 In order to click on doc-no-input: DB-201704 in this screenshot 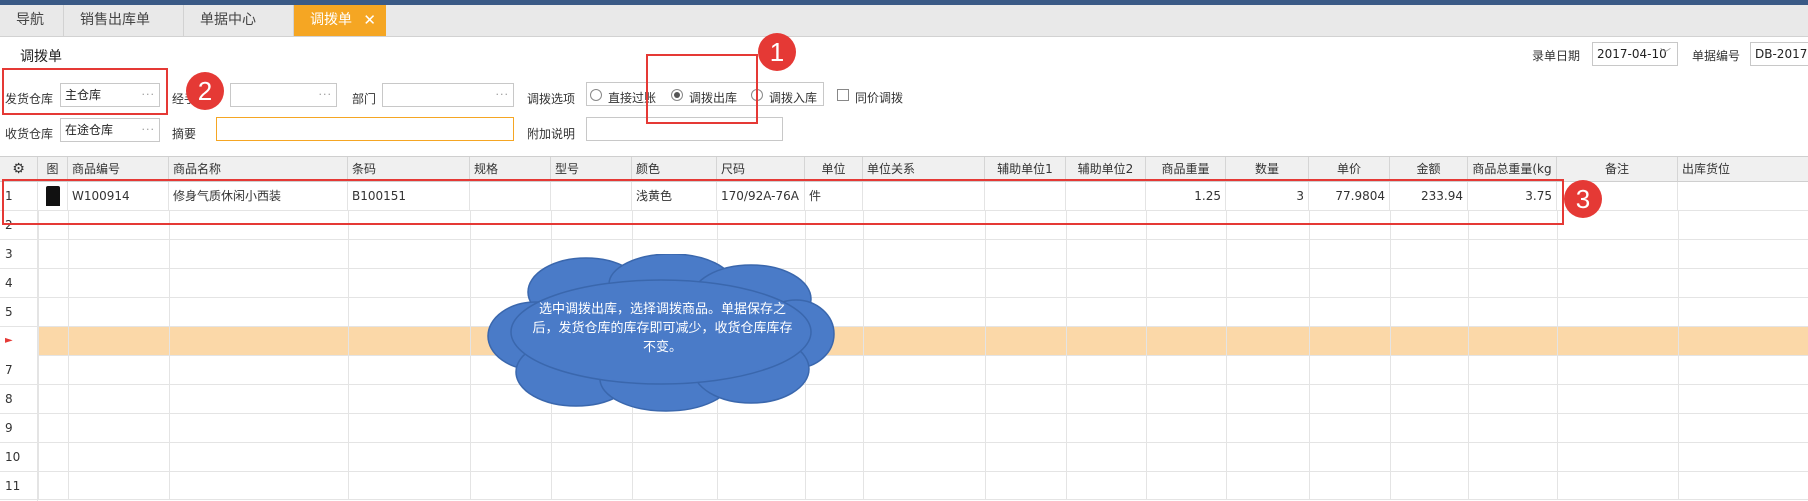, I will do `click(1779, 54)`.